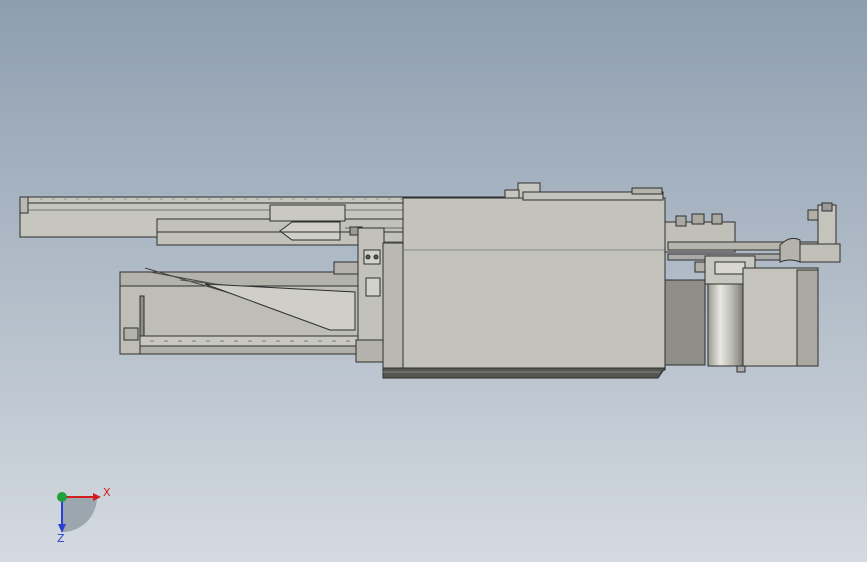  What do you see at coordinates (239, 308) in the screenshot?
I see `lower-frame` at bounding box center [239, 308].